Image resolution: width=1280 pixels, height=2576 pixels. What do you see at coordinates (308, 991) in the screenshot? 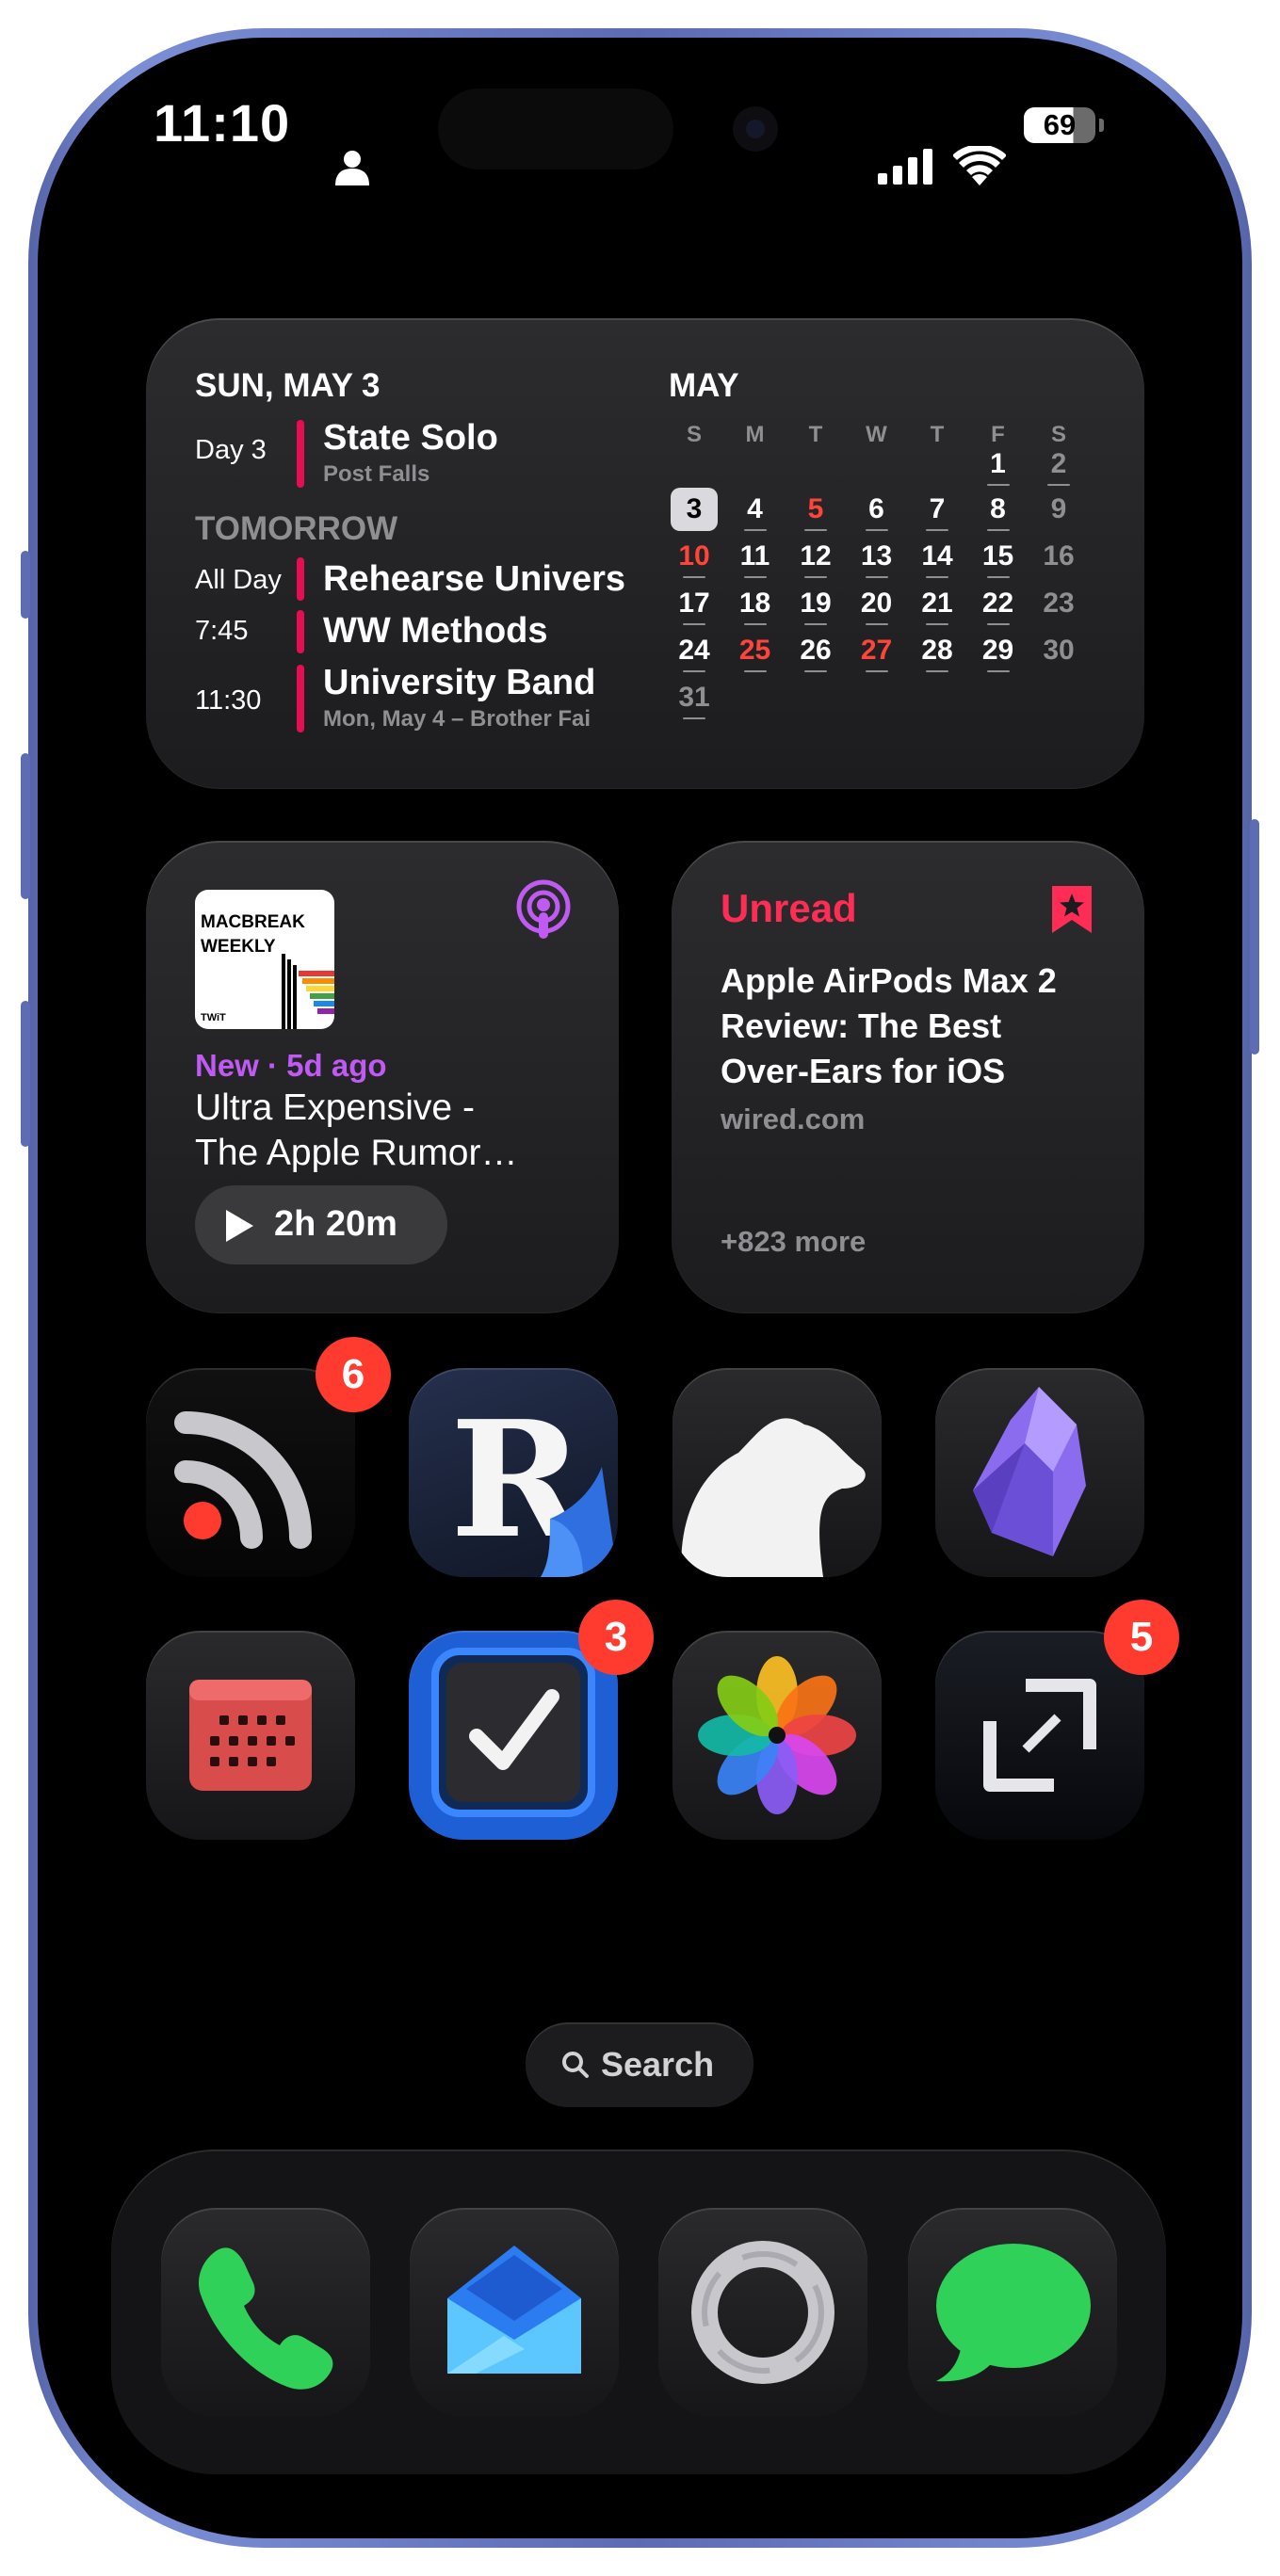
I see `artwork-stripes` at bounding box center [308, 991].